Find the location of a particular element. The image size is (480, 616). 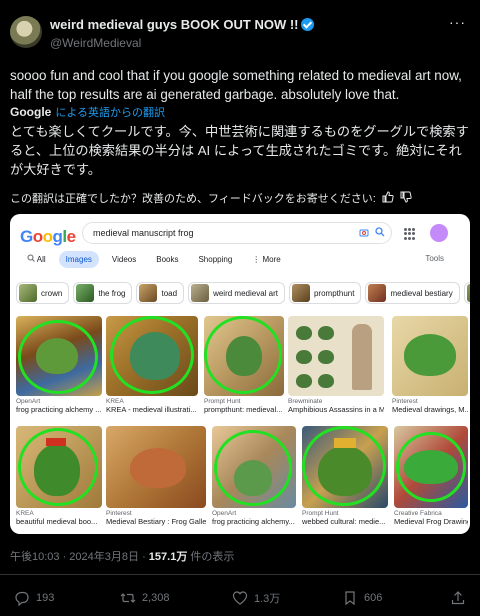

feedback-prompt: この翻訳は正確でしたか？改善のため、フィードバックをお寄せください: is located at coordinates (193, 199).